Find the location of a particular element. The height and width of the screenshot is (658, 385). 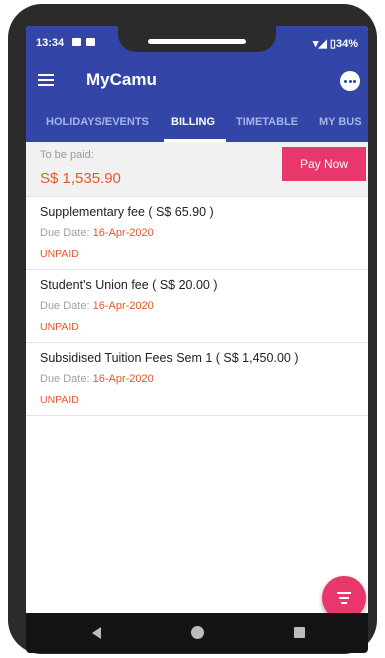

android-nav-bar is located at coordinates (197, 633).